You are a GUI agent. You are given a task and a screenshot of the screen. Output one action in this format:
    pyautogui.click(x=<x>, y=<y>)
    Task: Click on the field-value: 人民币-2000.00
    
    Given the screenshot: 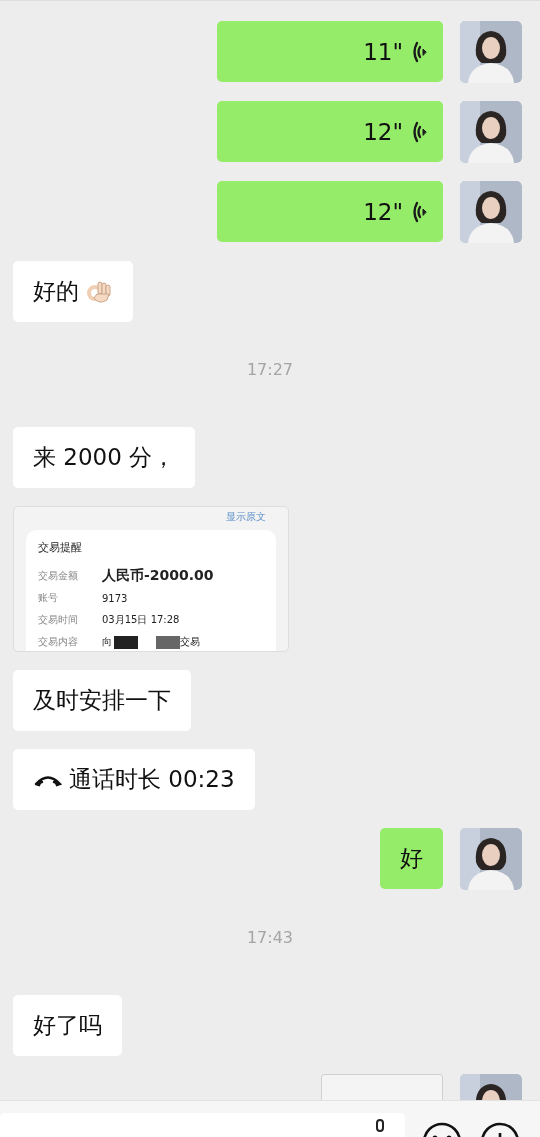 What is the action you would take?
    pyautogui.click(x=158, y=576)
    